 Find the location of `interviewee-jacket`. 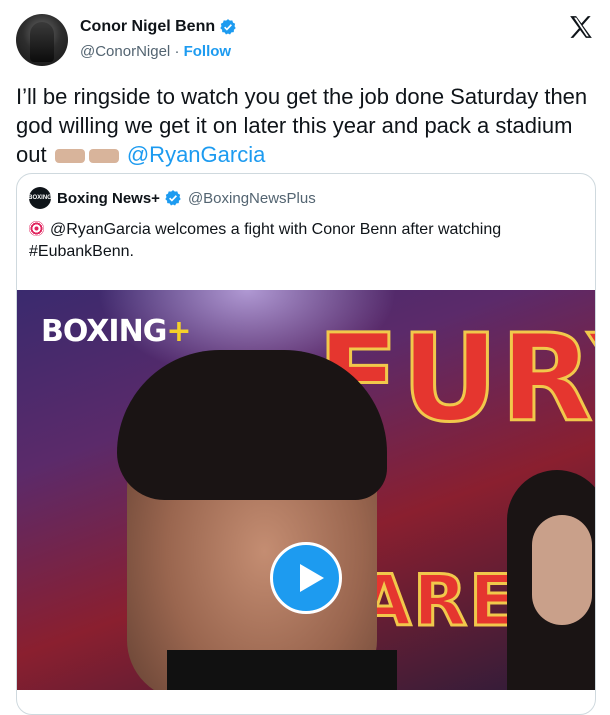

interviewee-jacket is located at coordinates (282, 670).